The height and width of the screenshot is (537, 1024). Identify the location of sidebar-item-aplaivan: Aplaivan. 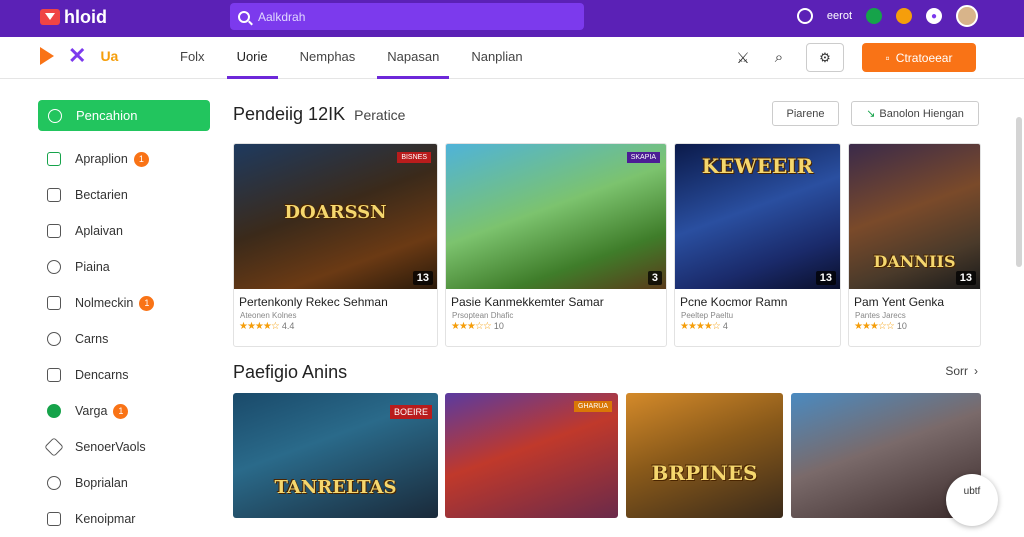
(124, 231).